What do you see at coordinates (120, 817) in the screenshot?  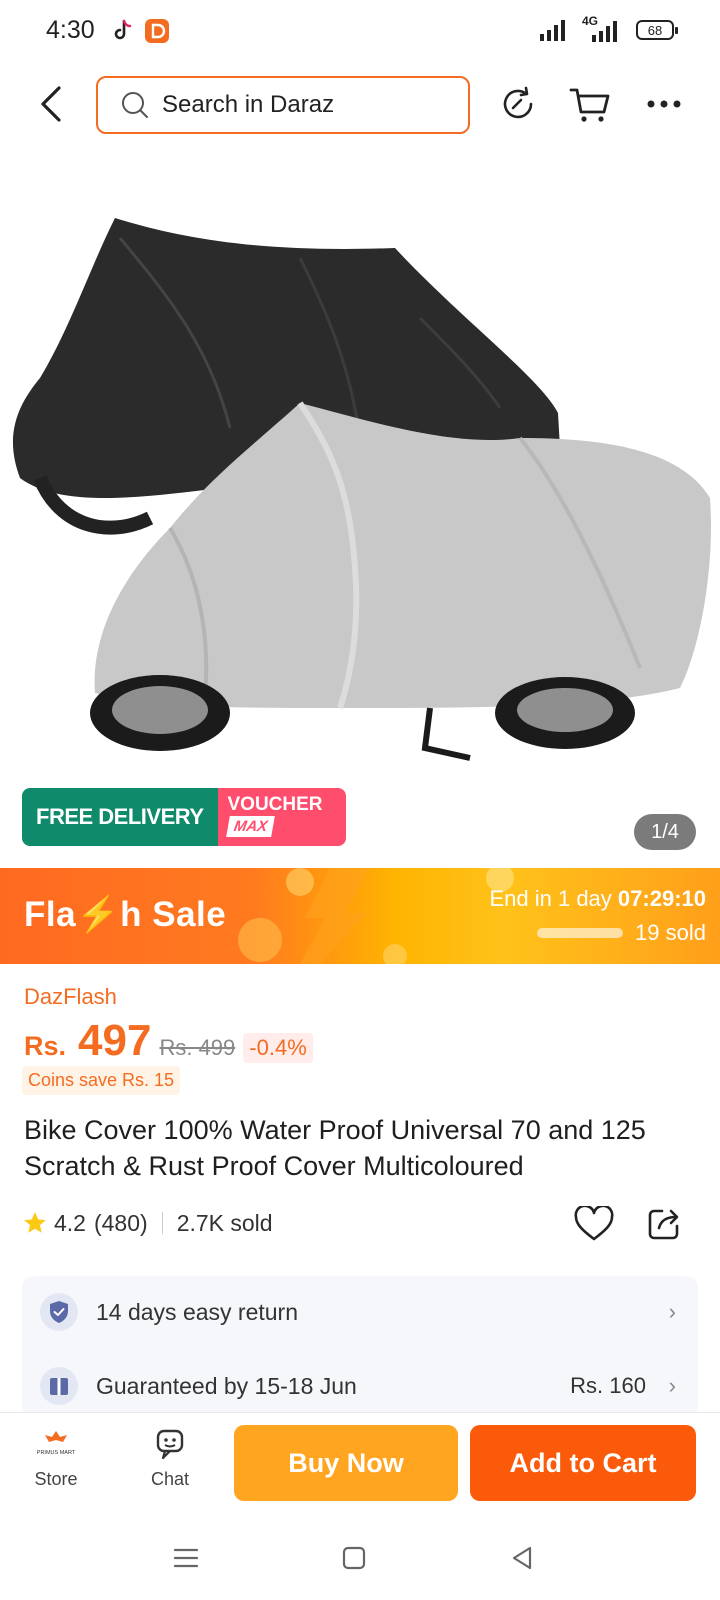 I see `free-delivery-badge: FREE DELIVERY` at bounding box center [120, 817].